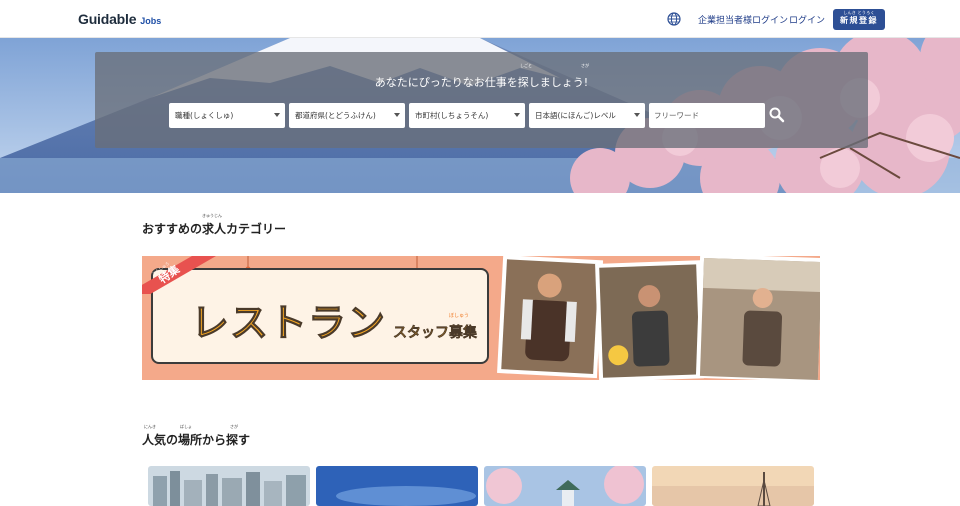 The image size is (960, 506). I want to click on sakura-castle-image, so click(565, 486).